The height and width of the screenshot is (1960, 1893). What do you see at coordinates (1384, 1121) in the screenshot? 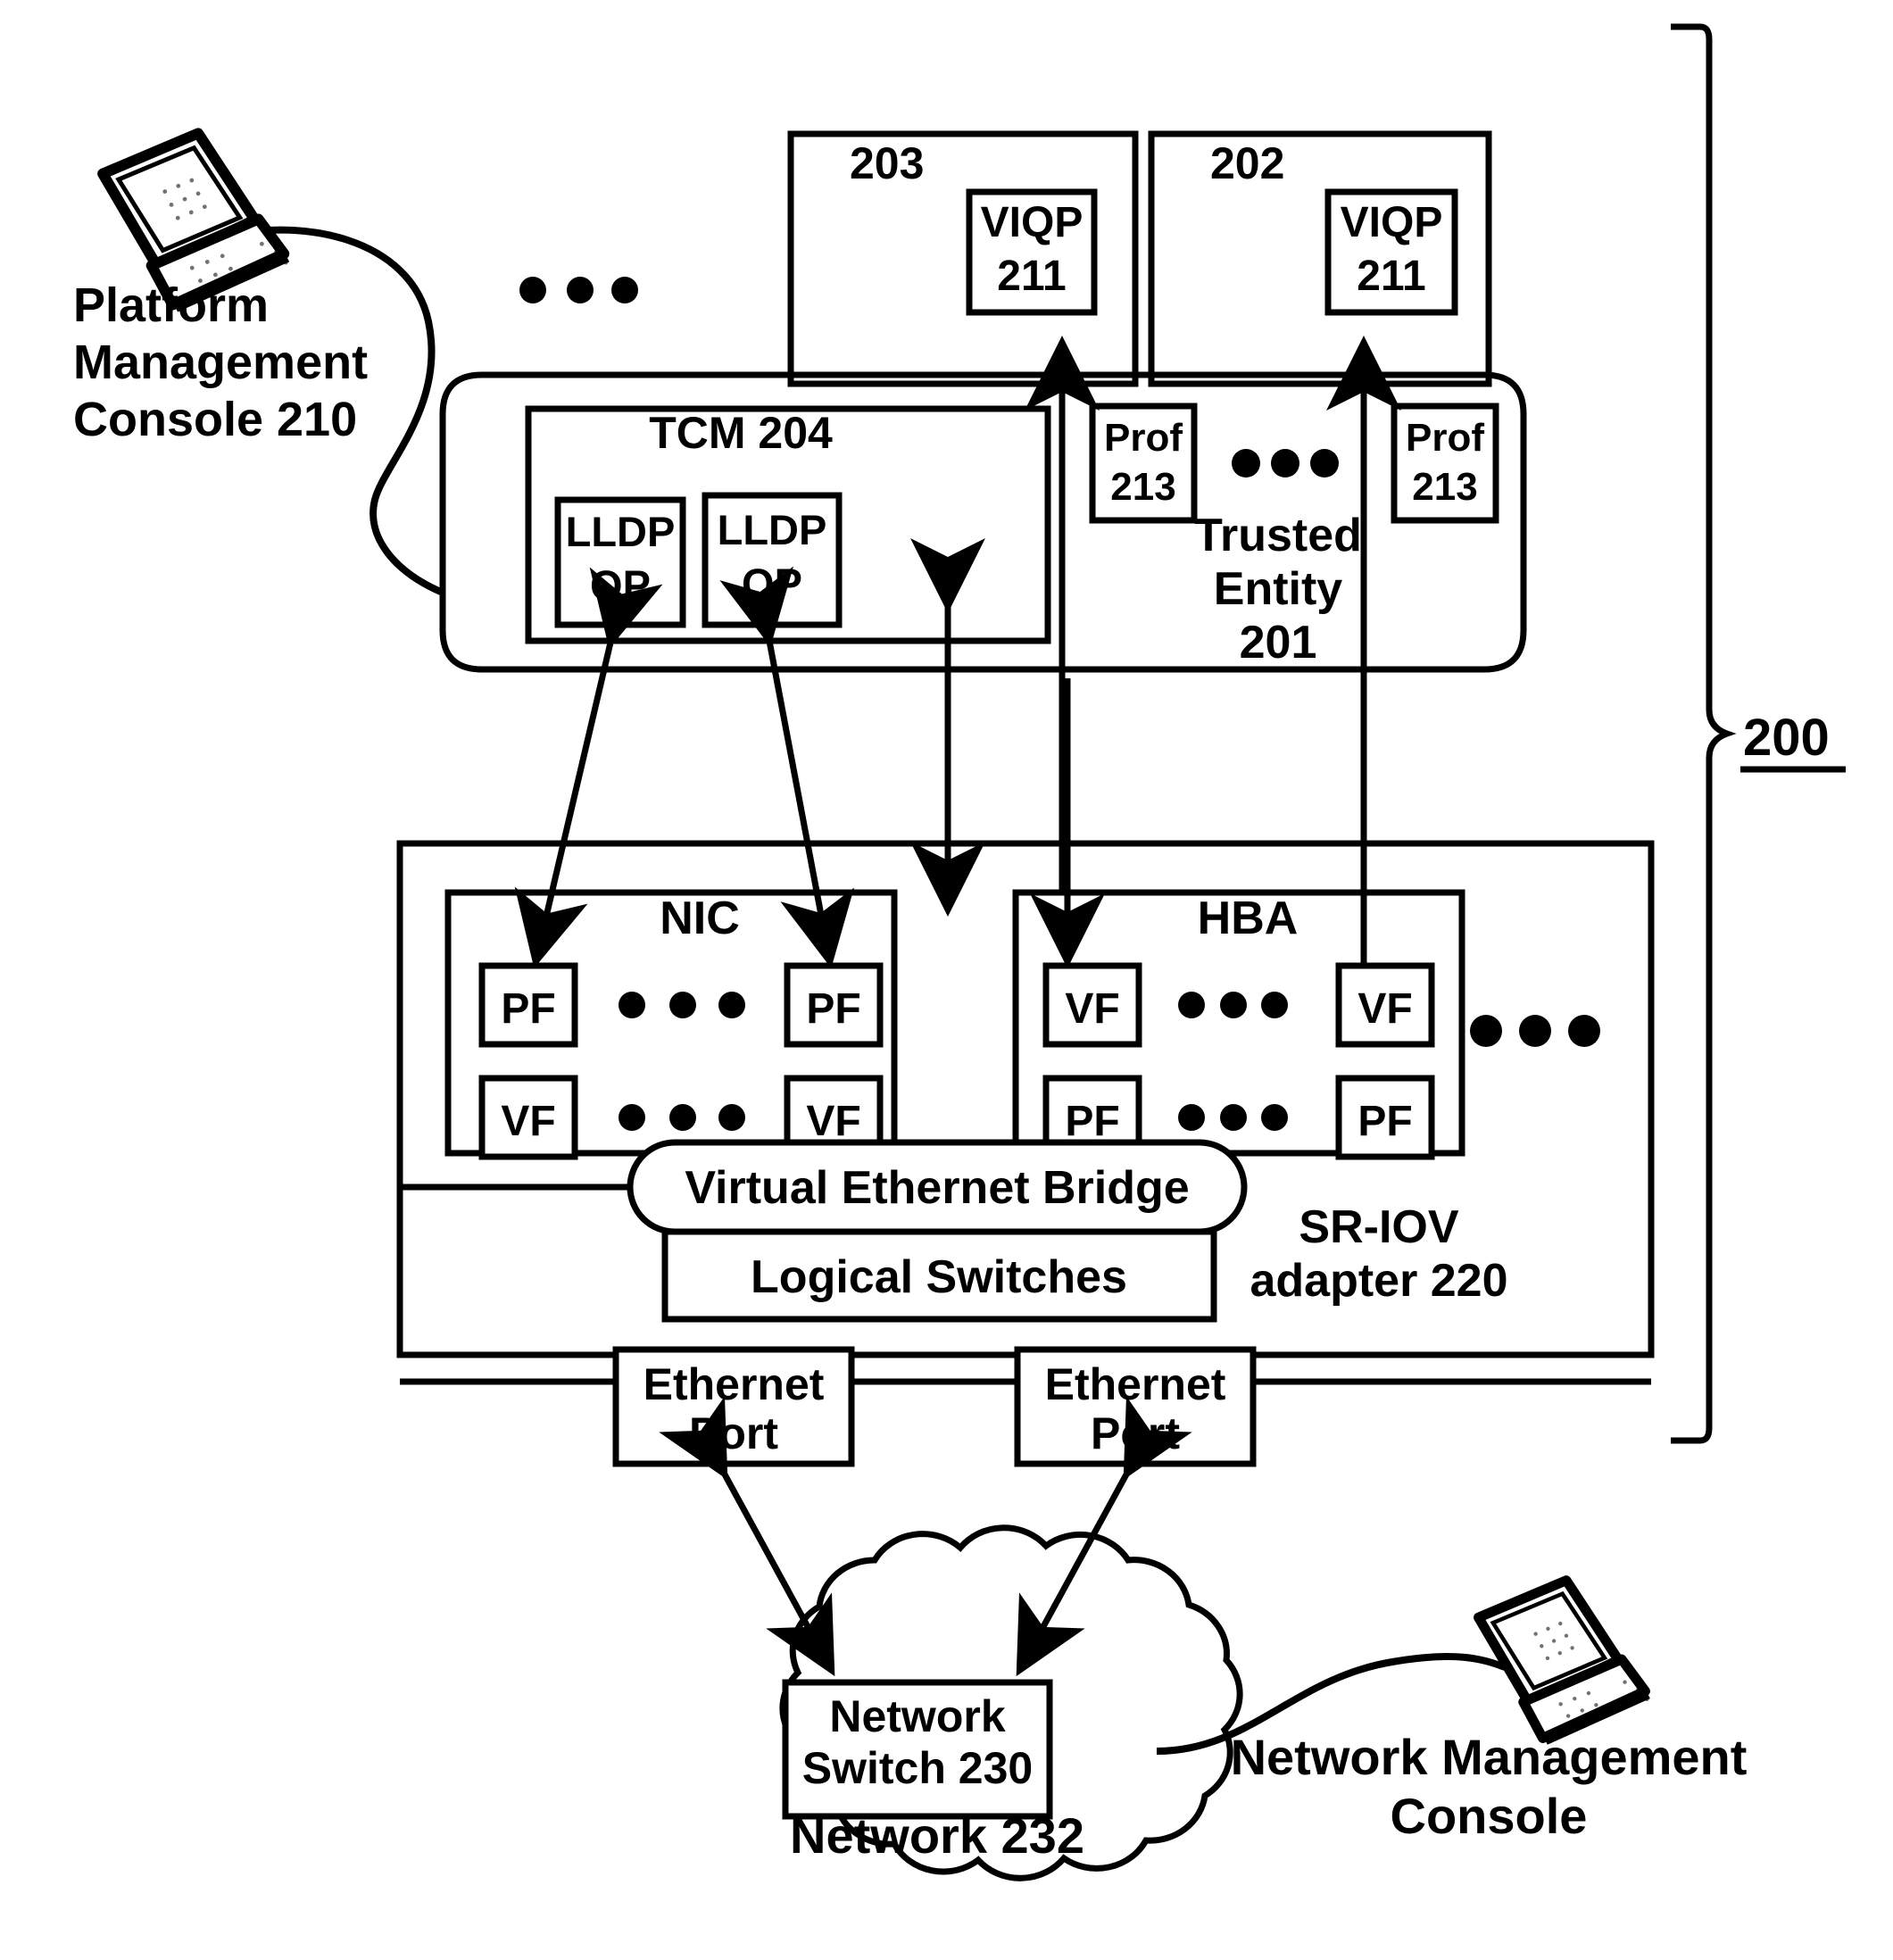
I see `hba-pf-right-label: PF` at bounding box center [1384, 1121].